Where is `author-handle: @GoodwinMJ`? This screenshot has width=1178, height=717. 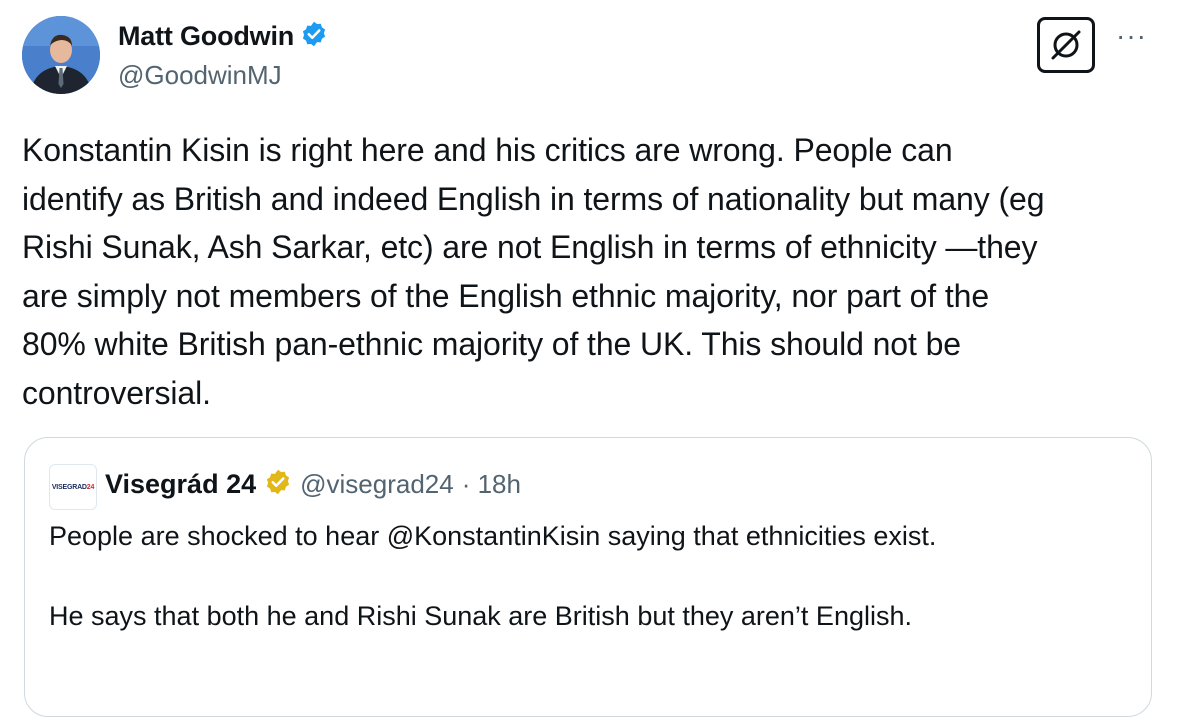
author-handle: @GoodwinMJ is located at coordinates (200, 75).